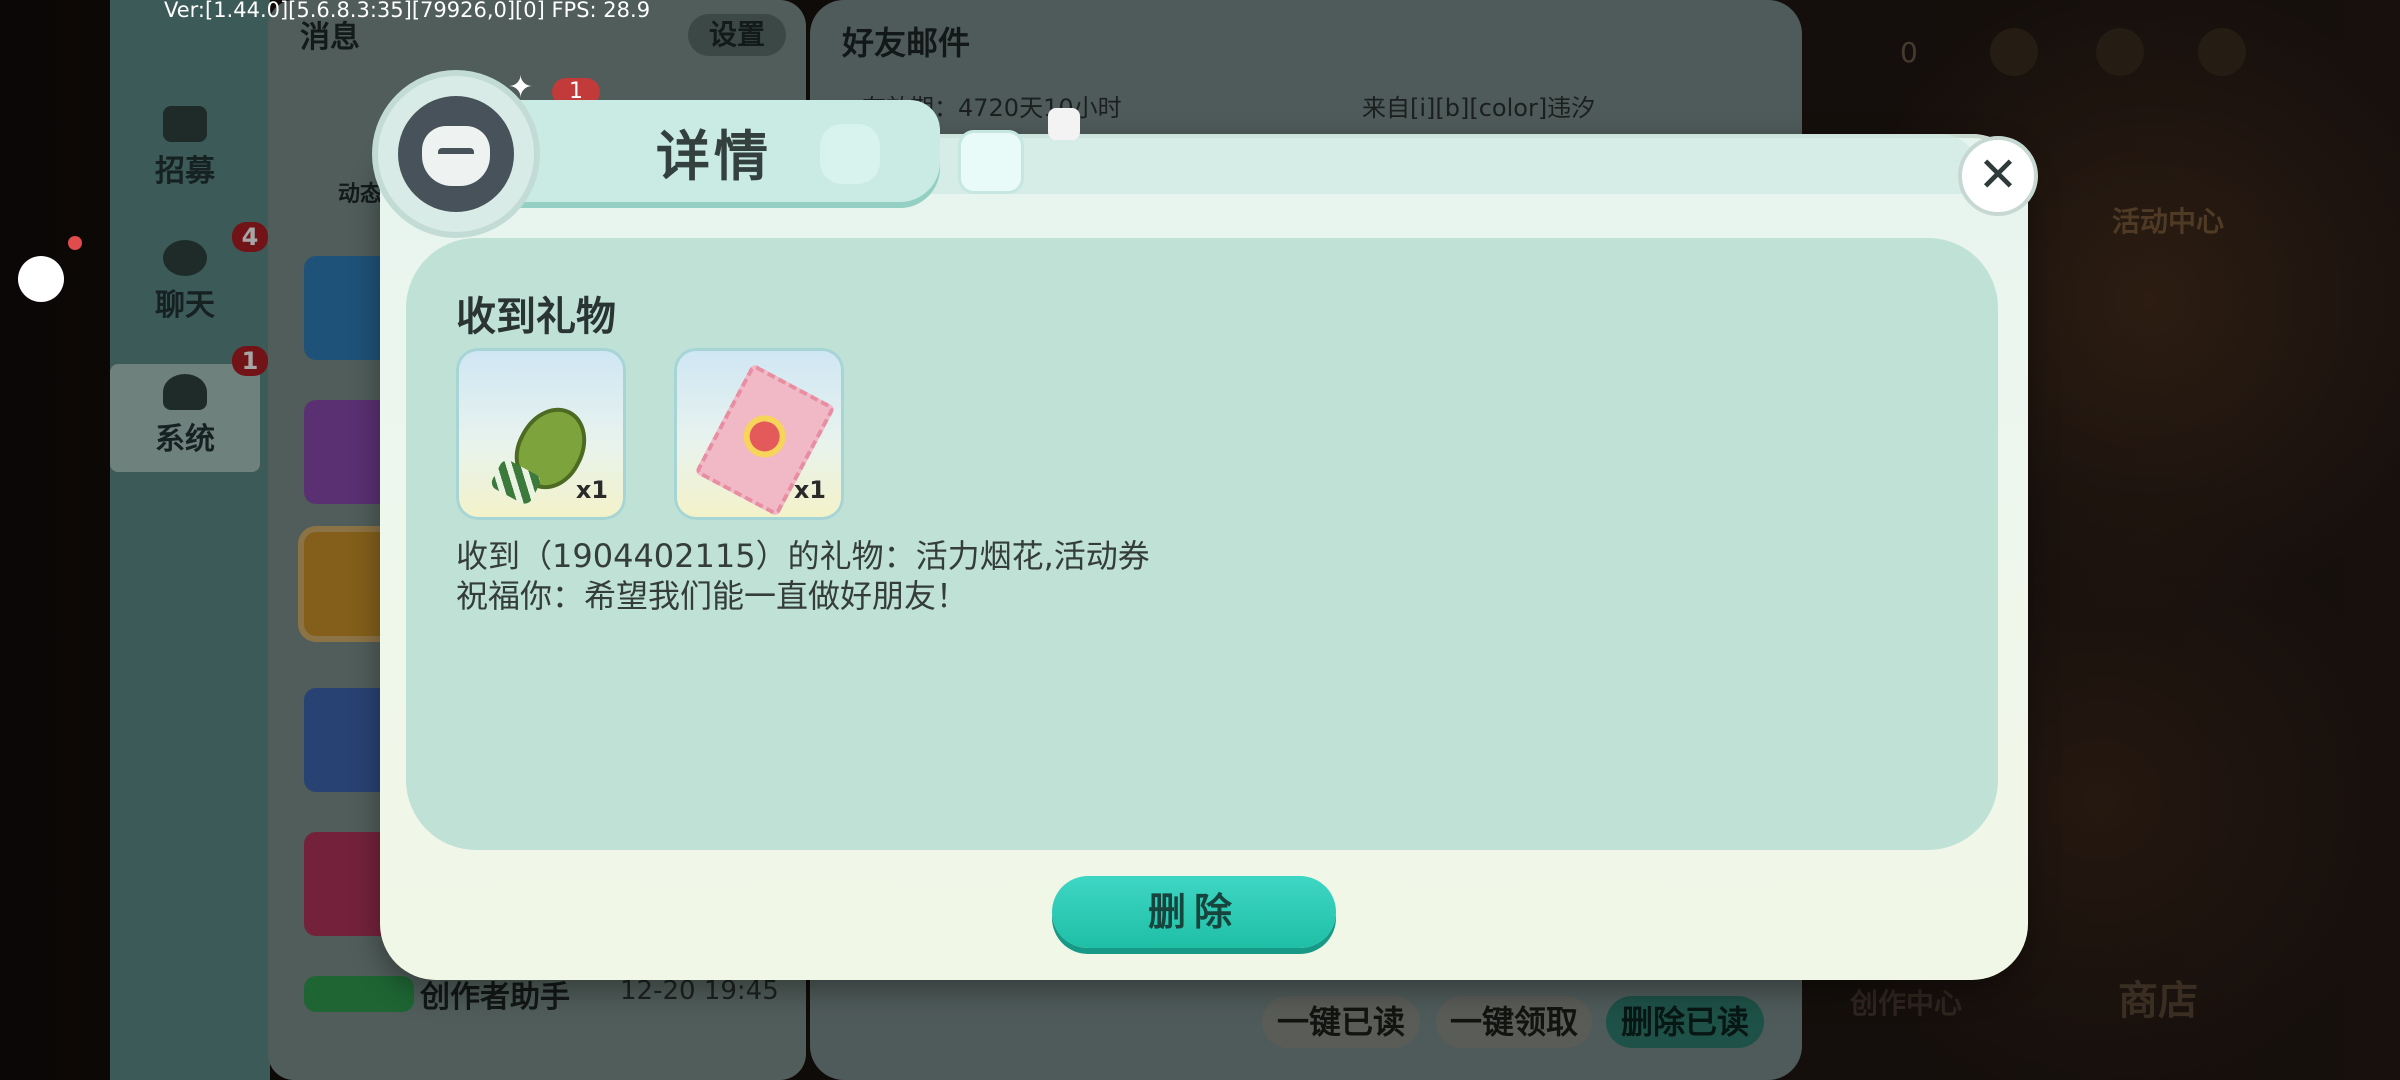  I want to click on gift-item-ticket: x1, so click(759, 434).